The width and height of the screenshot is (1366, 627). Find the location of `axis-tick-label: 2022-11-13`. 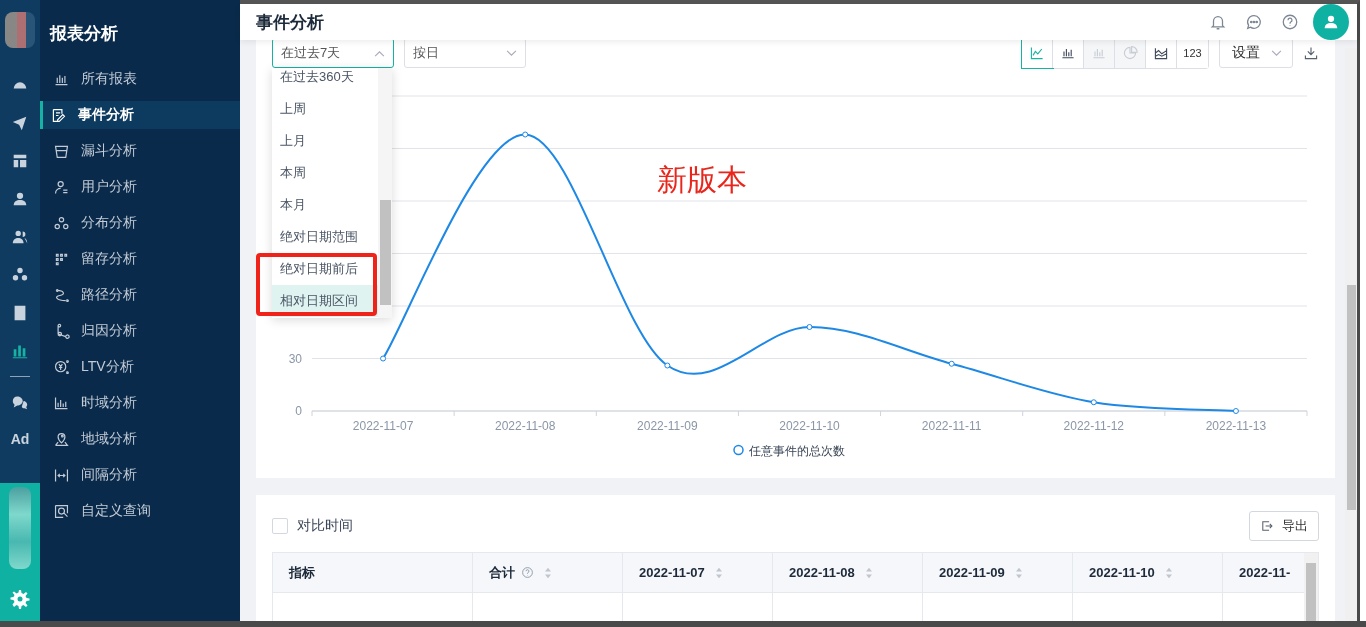

axis-tick-label: 2022-11-13 is located at coordinates (1236, 426).